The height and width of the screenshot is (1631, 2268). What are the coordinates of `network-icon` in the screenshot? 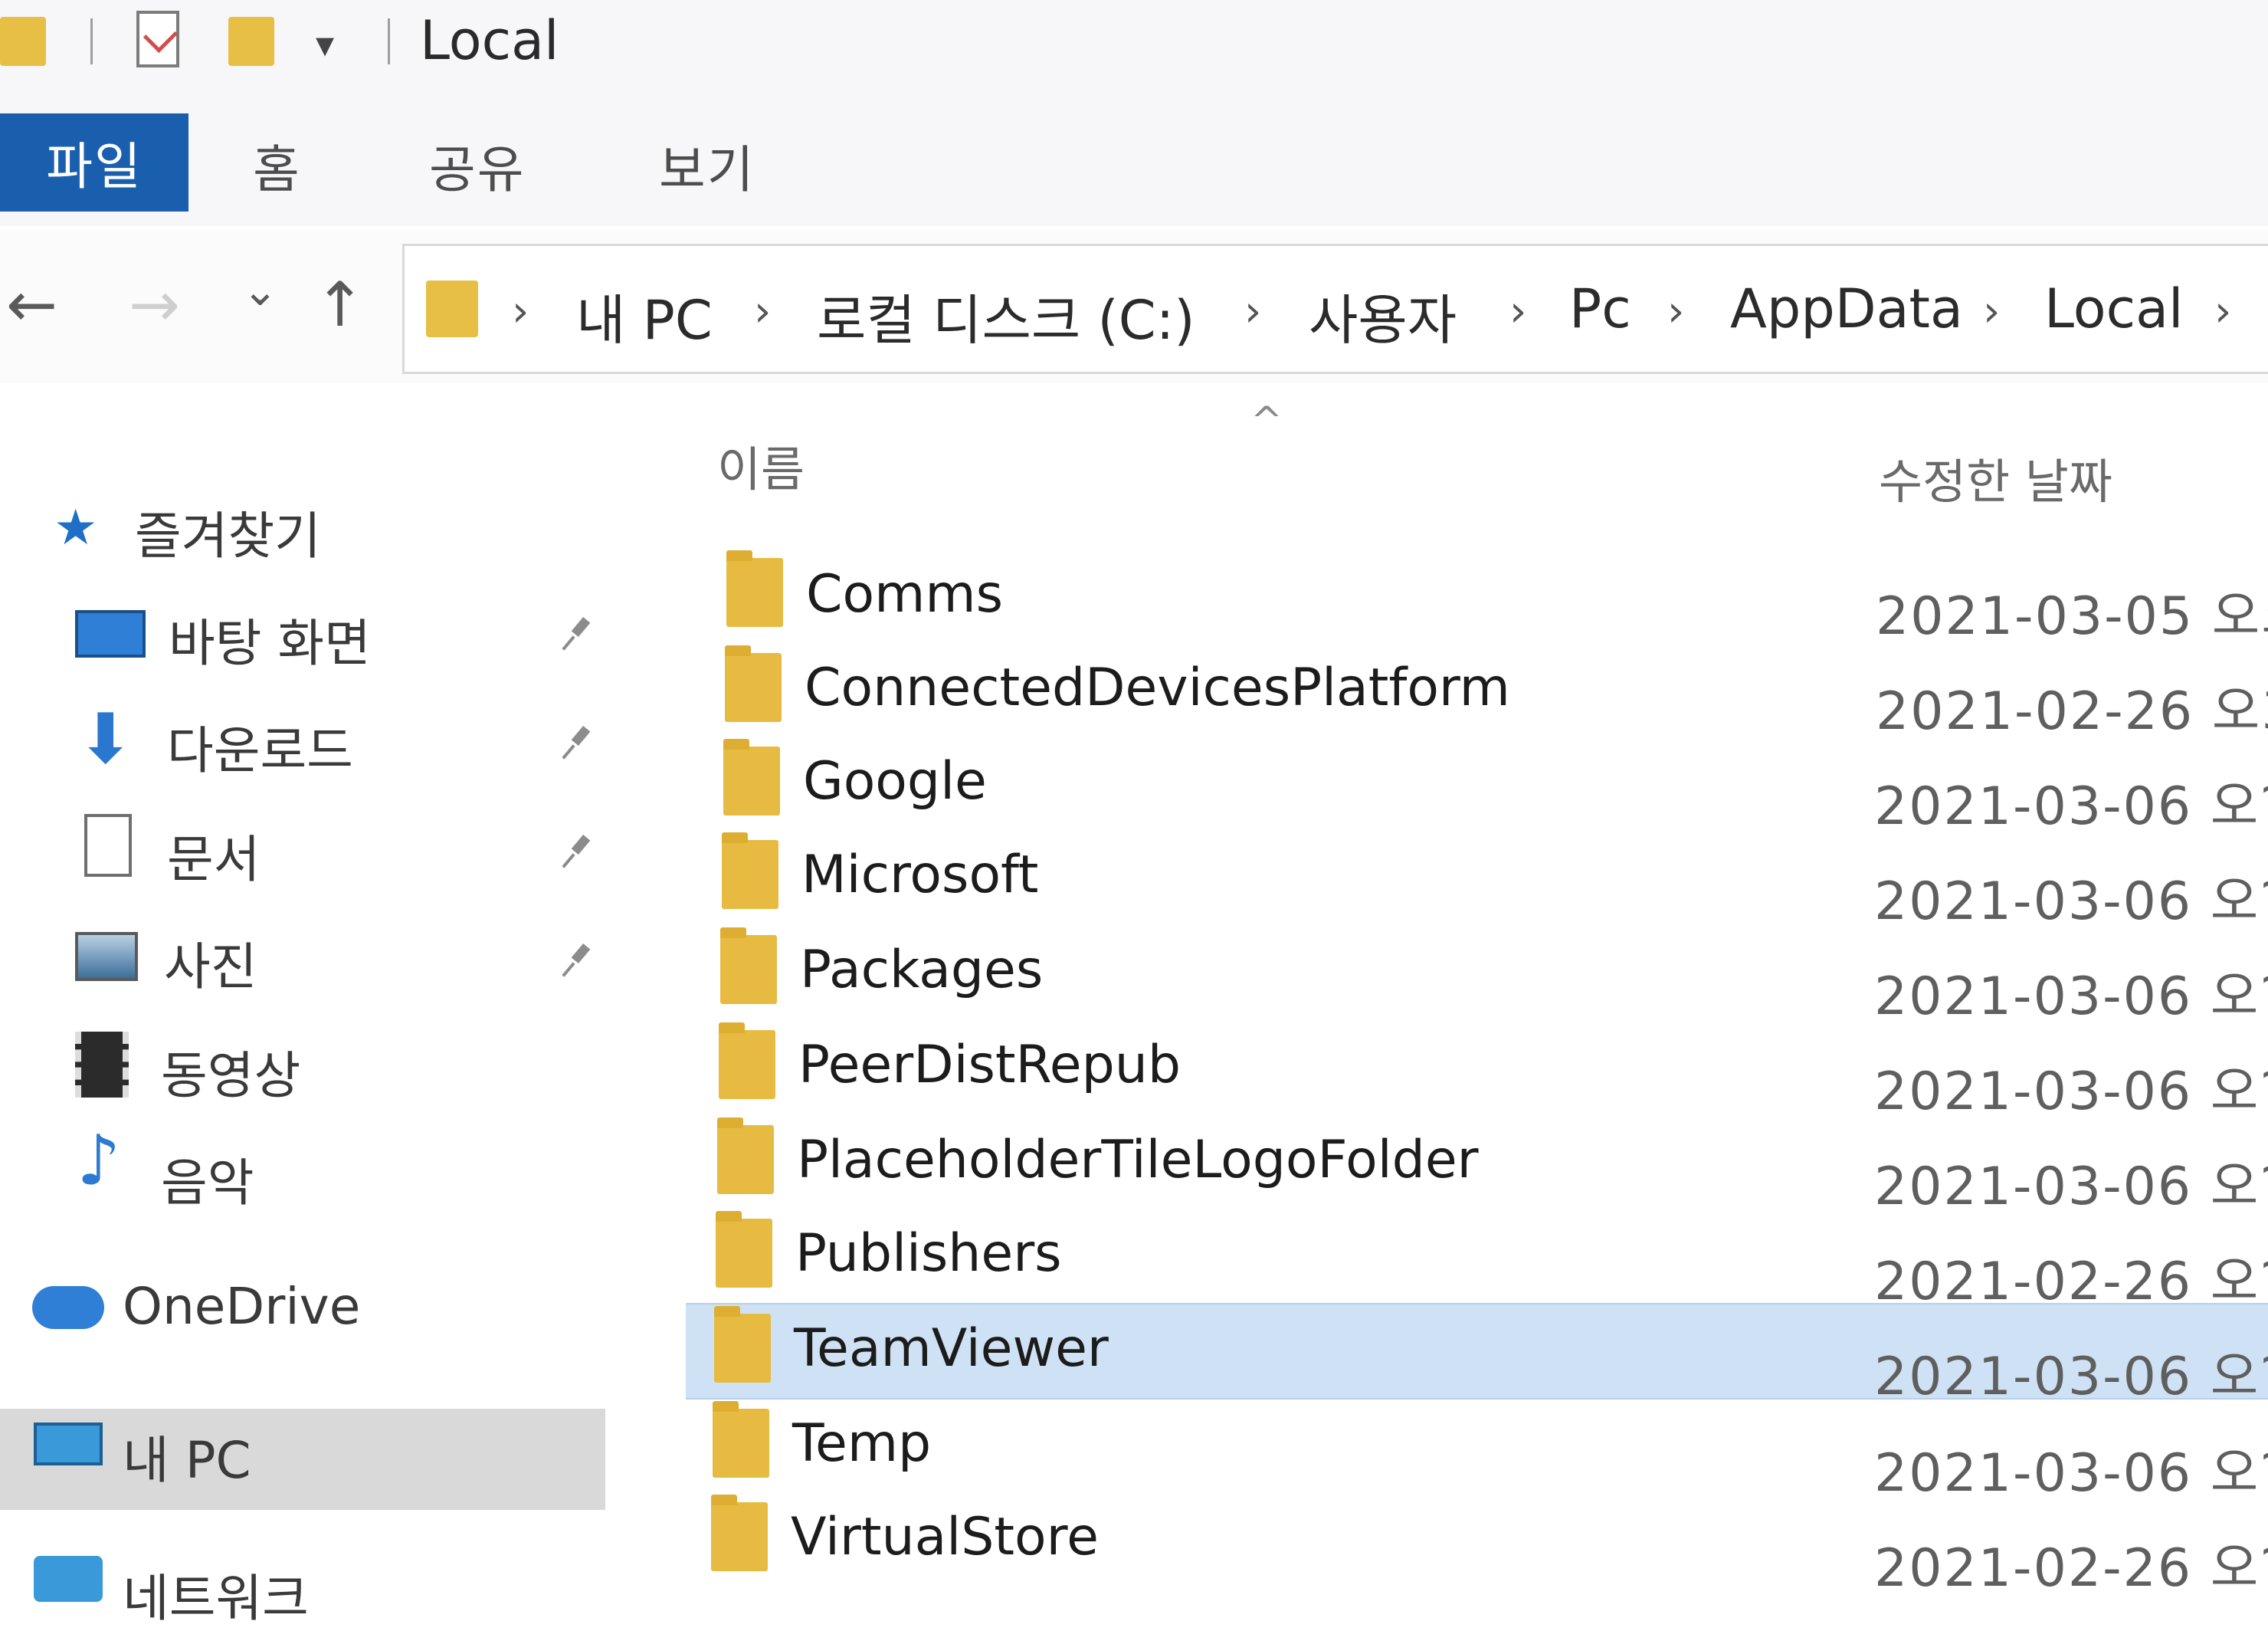 It's located at (68, 1579).